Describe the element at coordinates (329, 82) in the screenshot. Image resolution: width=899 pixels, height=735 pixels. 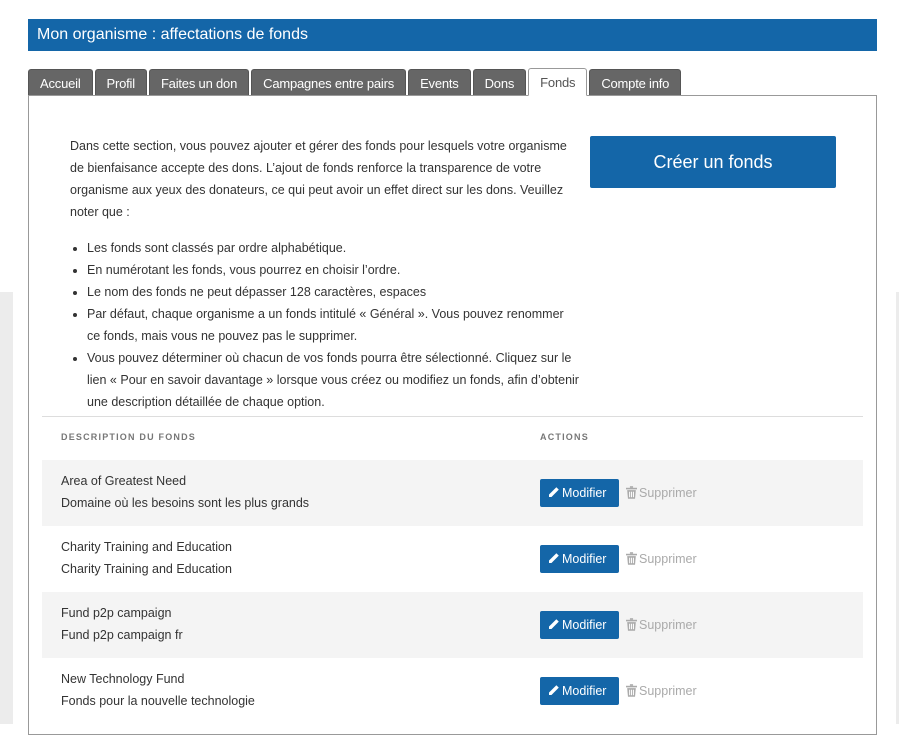
I see `tab-campagnes-entre-pairs: Campagnes entre pairs` at that location.